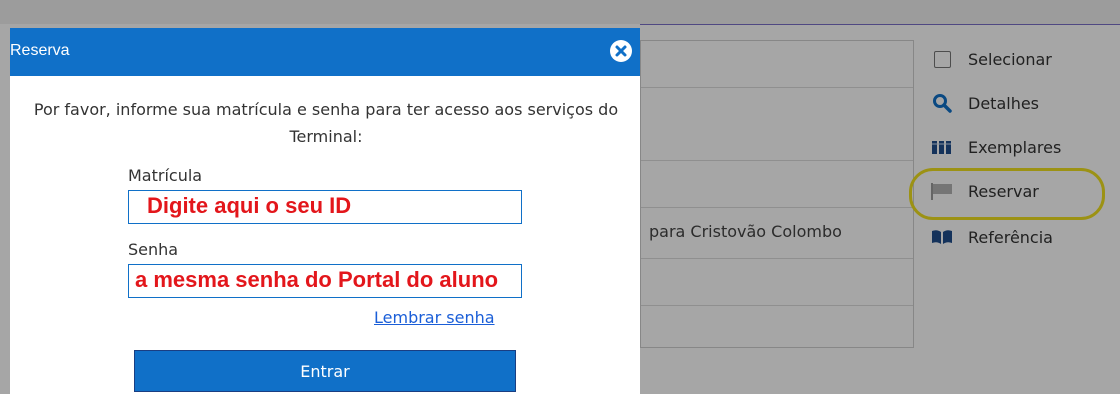  What do you see at coordinates (621, 51) in the screenshot?
I see `close-icon` at bounding box center [621, 51].